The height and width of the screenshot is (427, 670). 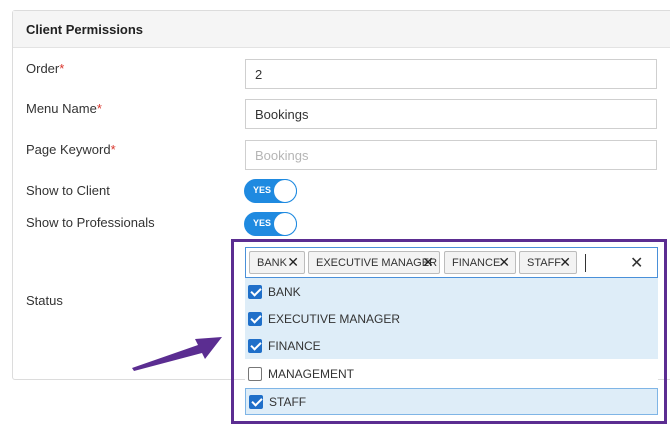 What do you see at coordinates (451, 74) in the screenshot?
I see `order-input: 2` at bounding box center [451, 74].